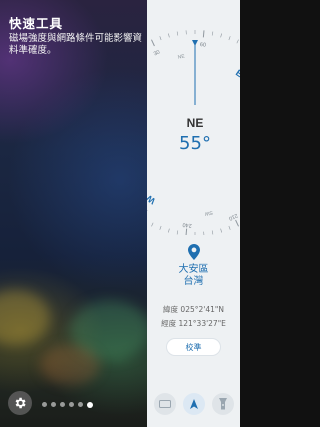  I want to click on latitude-text: 緯度 025°2'41"N, so click(193, 309).